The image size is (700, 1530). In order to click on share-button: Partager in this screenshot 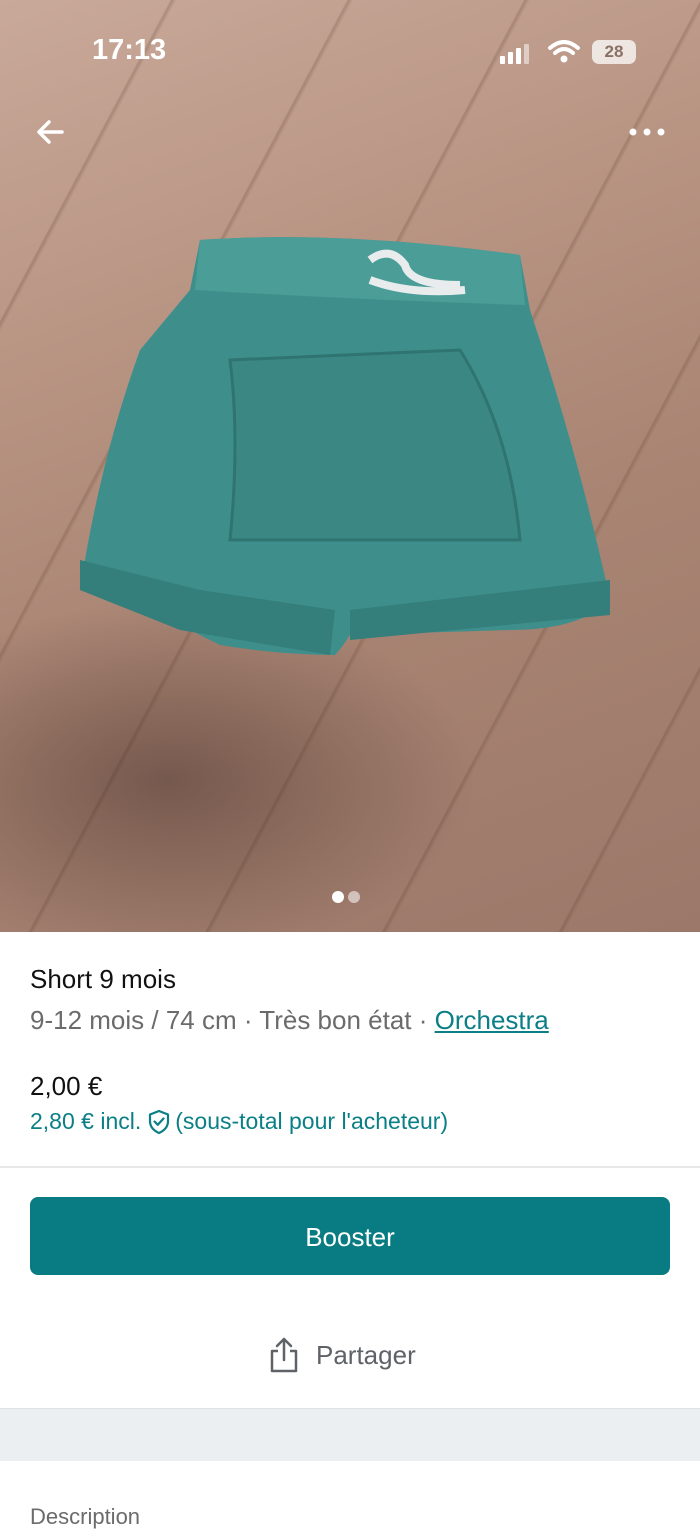, I will do `click(342, 1355)`.